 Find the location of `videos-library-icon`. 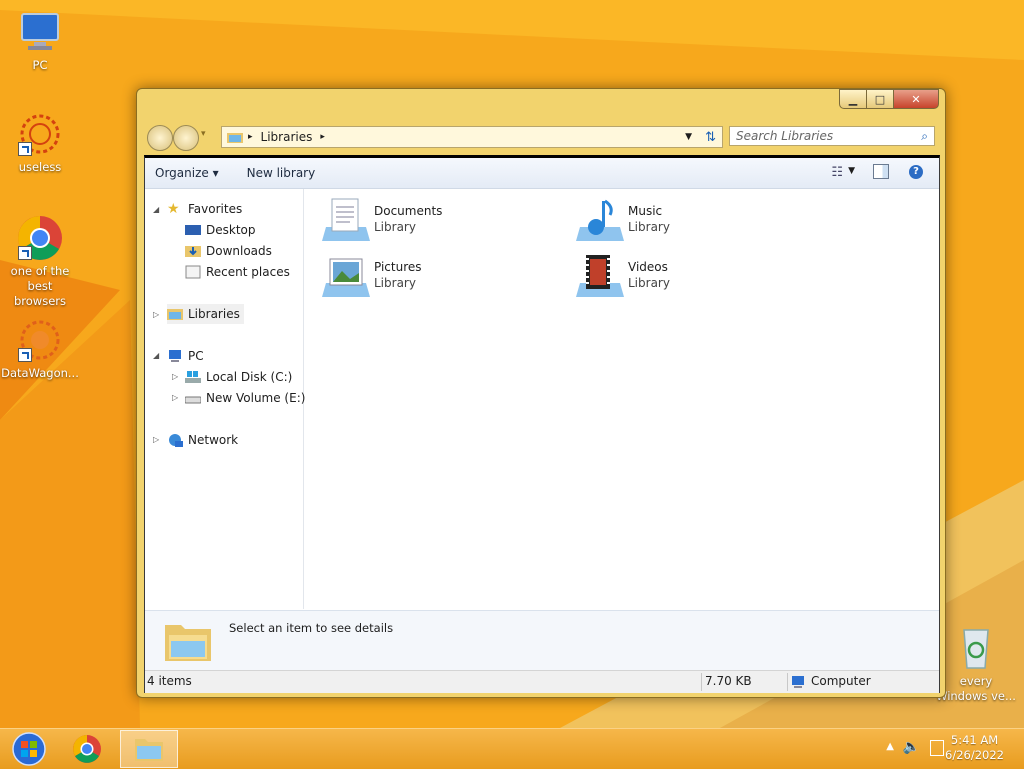

videos-library-icon is located at coordinates (600, 276).